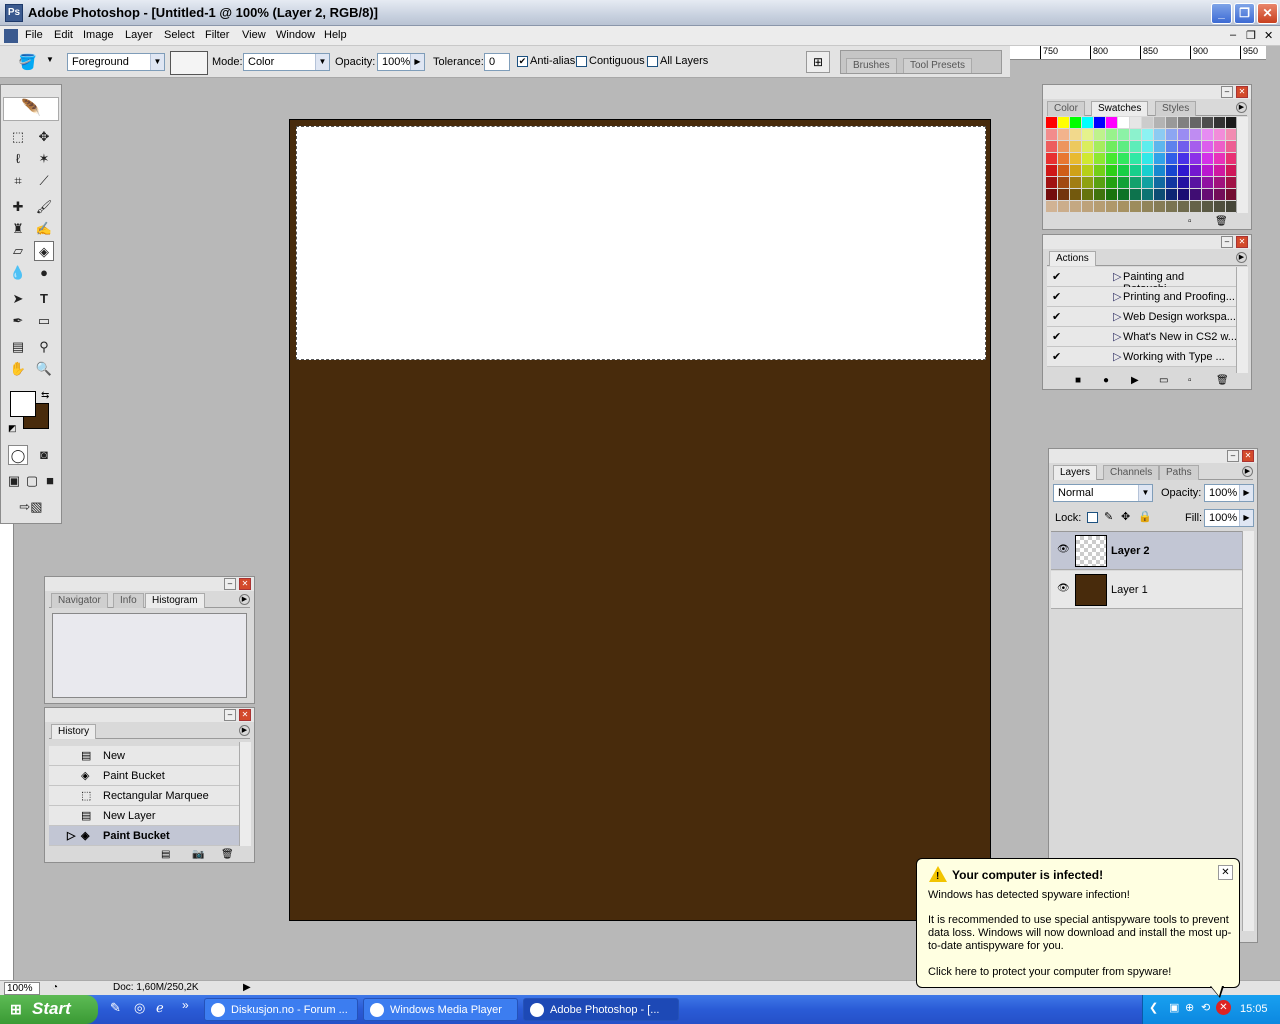 Image resolution: width=1280 pixels, height=1024 pixels. I want to click on list-item: ⬚ Rectangular Marquee, so click(144, 796).